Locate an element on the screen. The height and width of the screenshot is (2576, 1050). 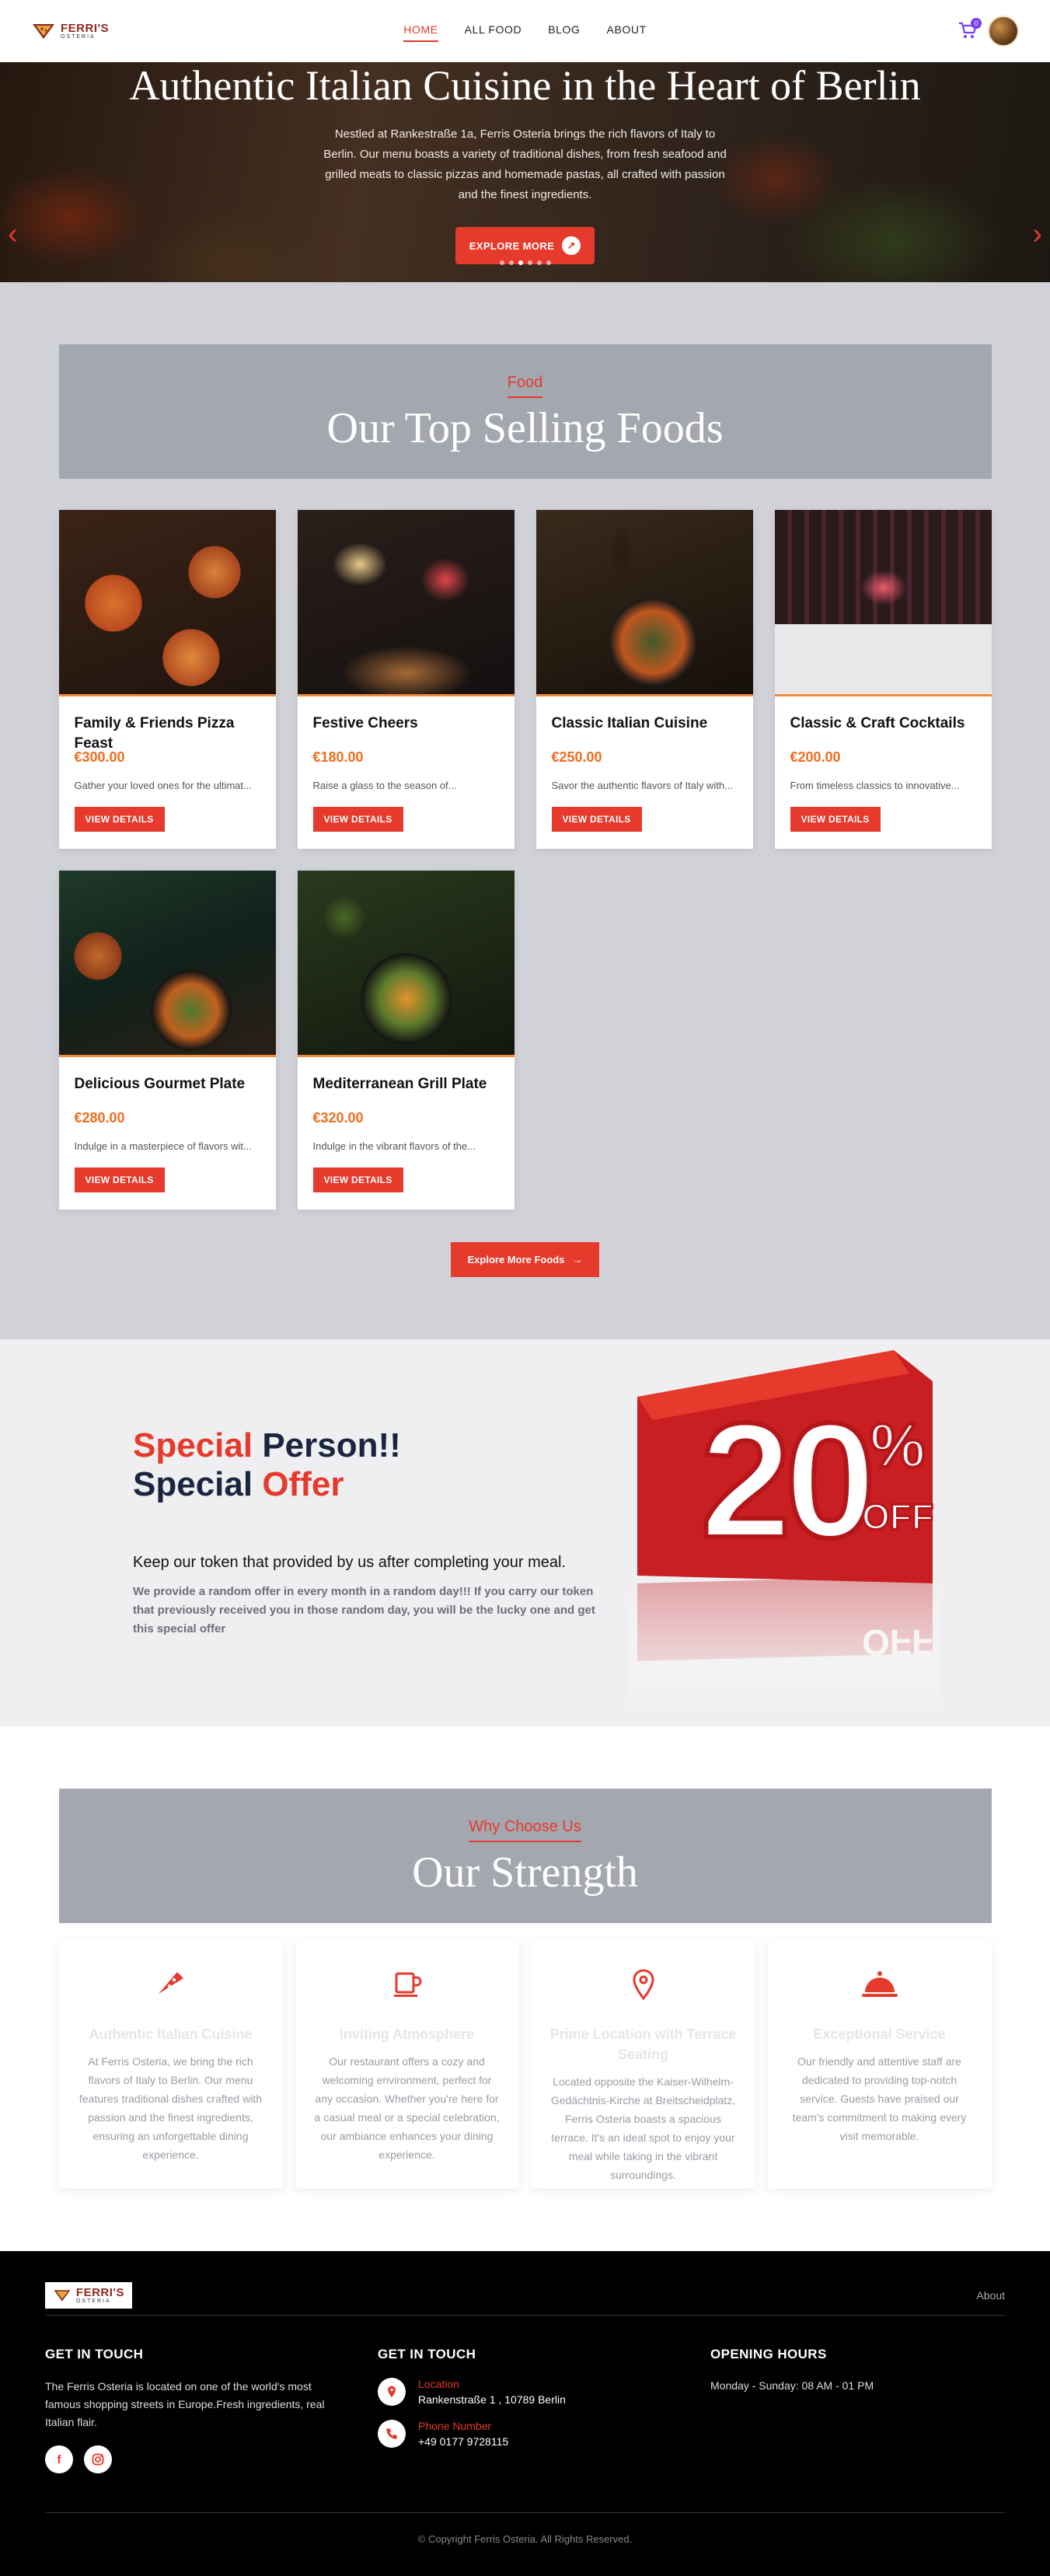
strength-header: Why Choose Us Our Strength is located at coordinates (525, 1856).